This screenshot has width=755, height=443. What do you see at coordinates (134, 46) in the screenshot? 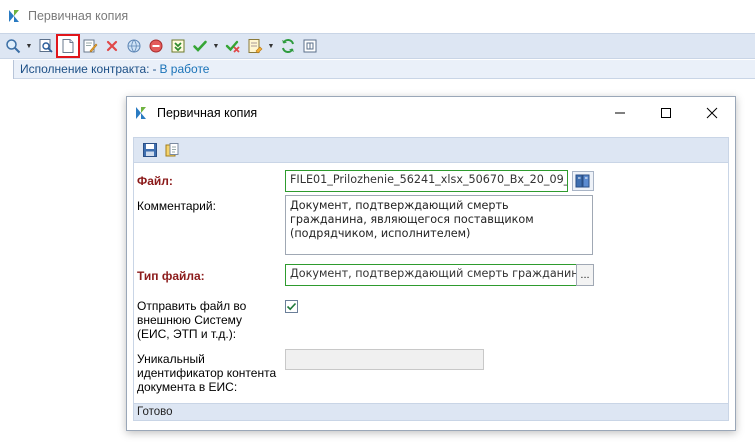
I see `globe-icon` at bounding box center [134, 46].